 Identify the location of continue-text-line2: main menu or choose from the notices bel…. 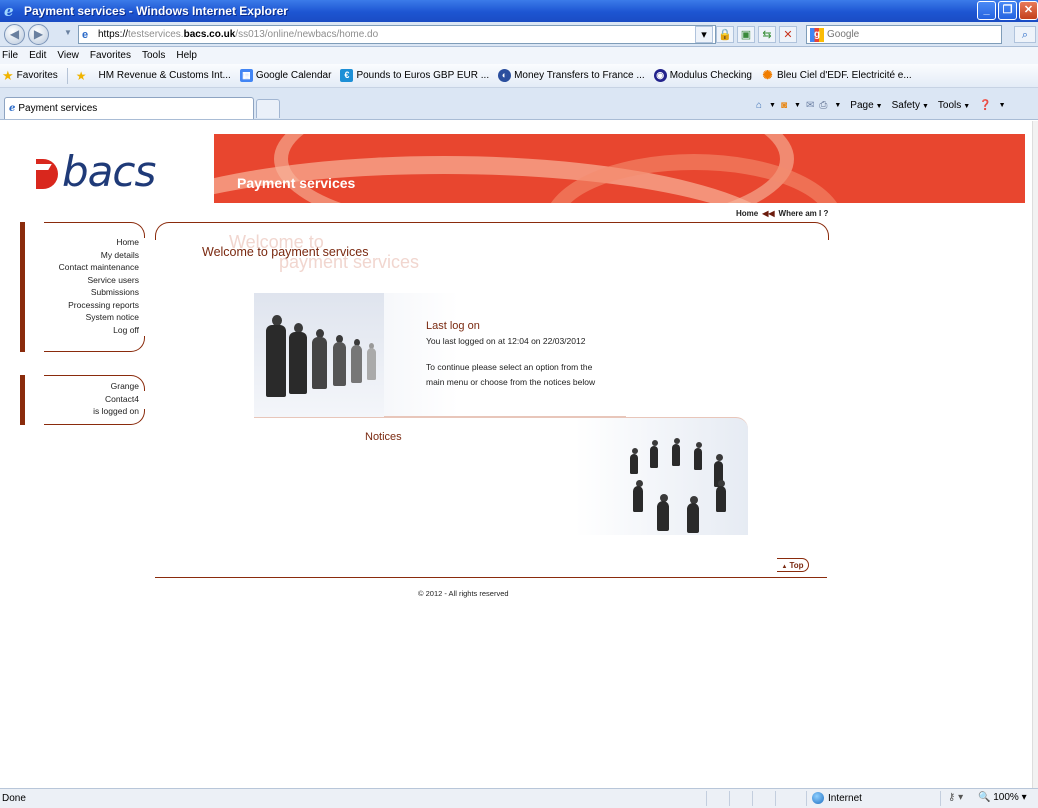
(511, 382).